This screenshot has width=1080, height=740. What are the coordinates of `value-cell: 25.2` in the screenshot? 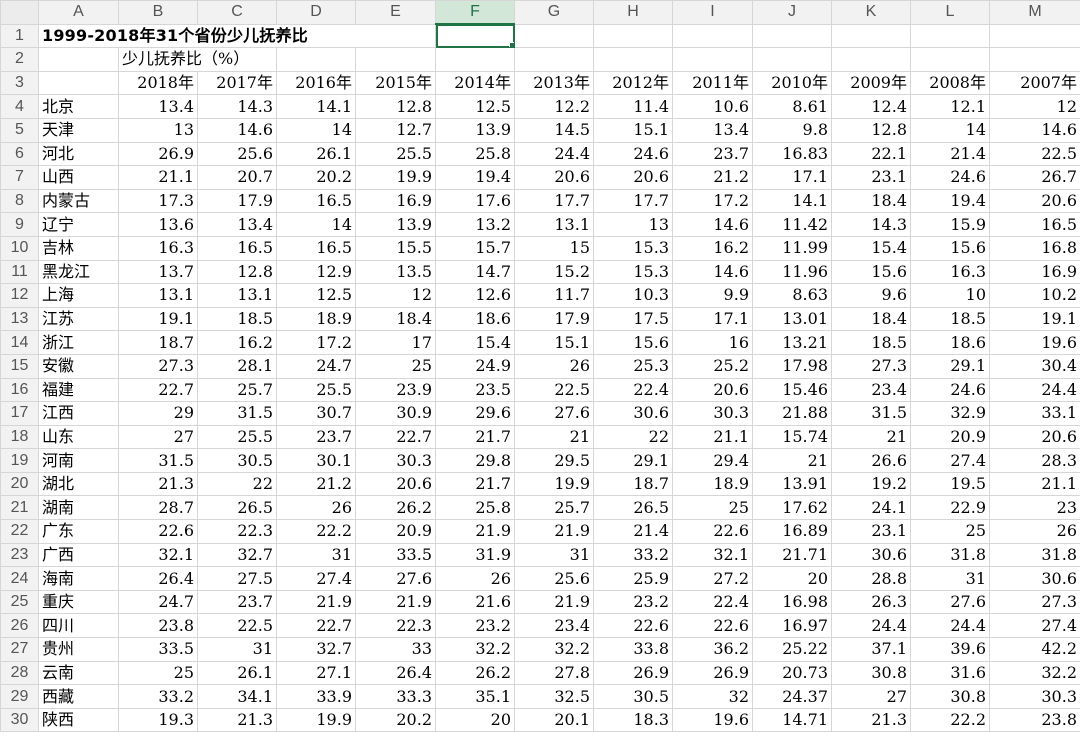 It's located at (712, 366).